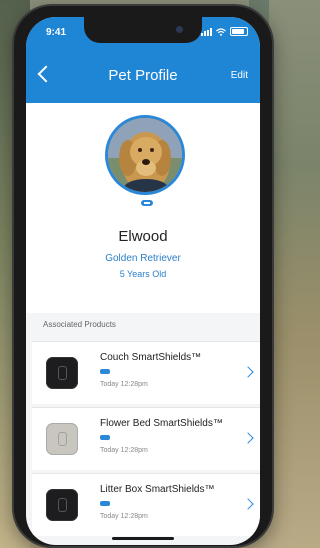  What do you see at coordinates (221, 31) in the screenshot?
I see `wifi-icon` at bounding box center [221, 31].